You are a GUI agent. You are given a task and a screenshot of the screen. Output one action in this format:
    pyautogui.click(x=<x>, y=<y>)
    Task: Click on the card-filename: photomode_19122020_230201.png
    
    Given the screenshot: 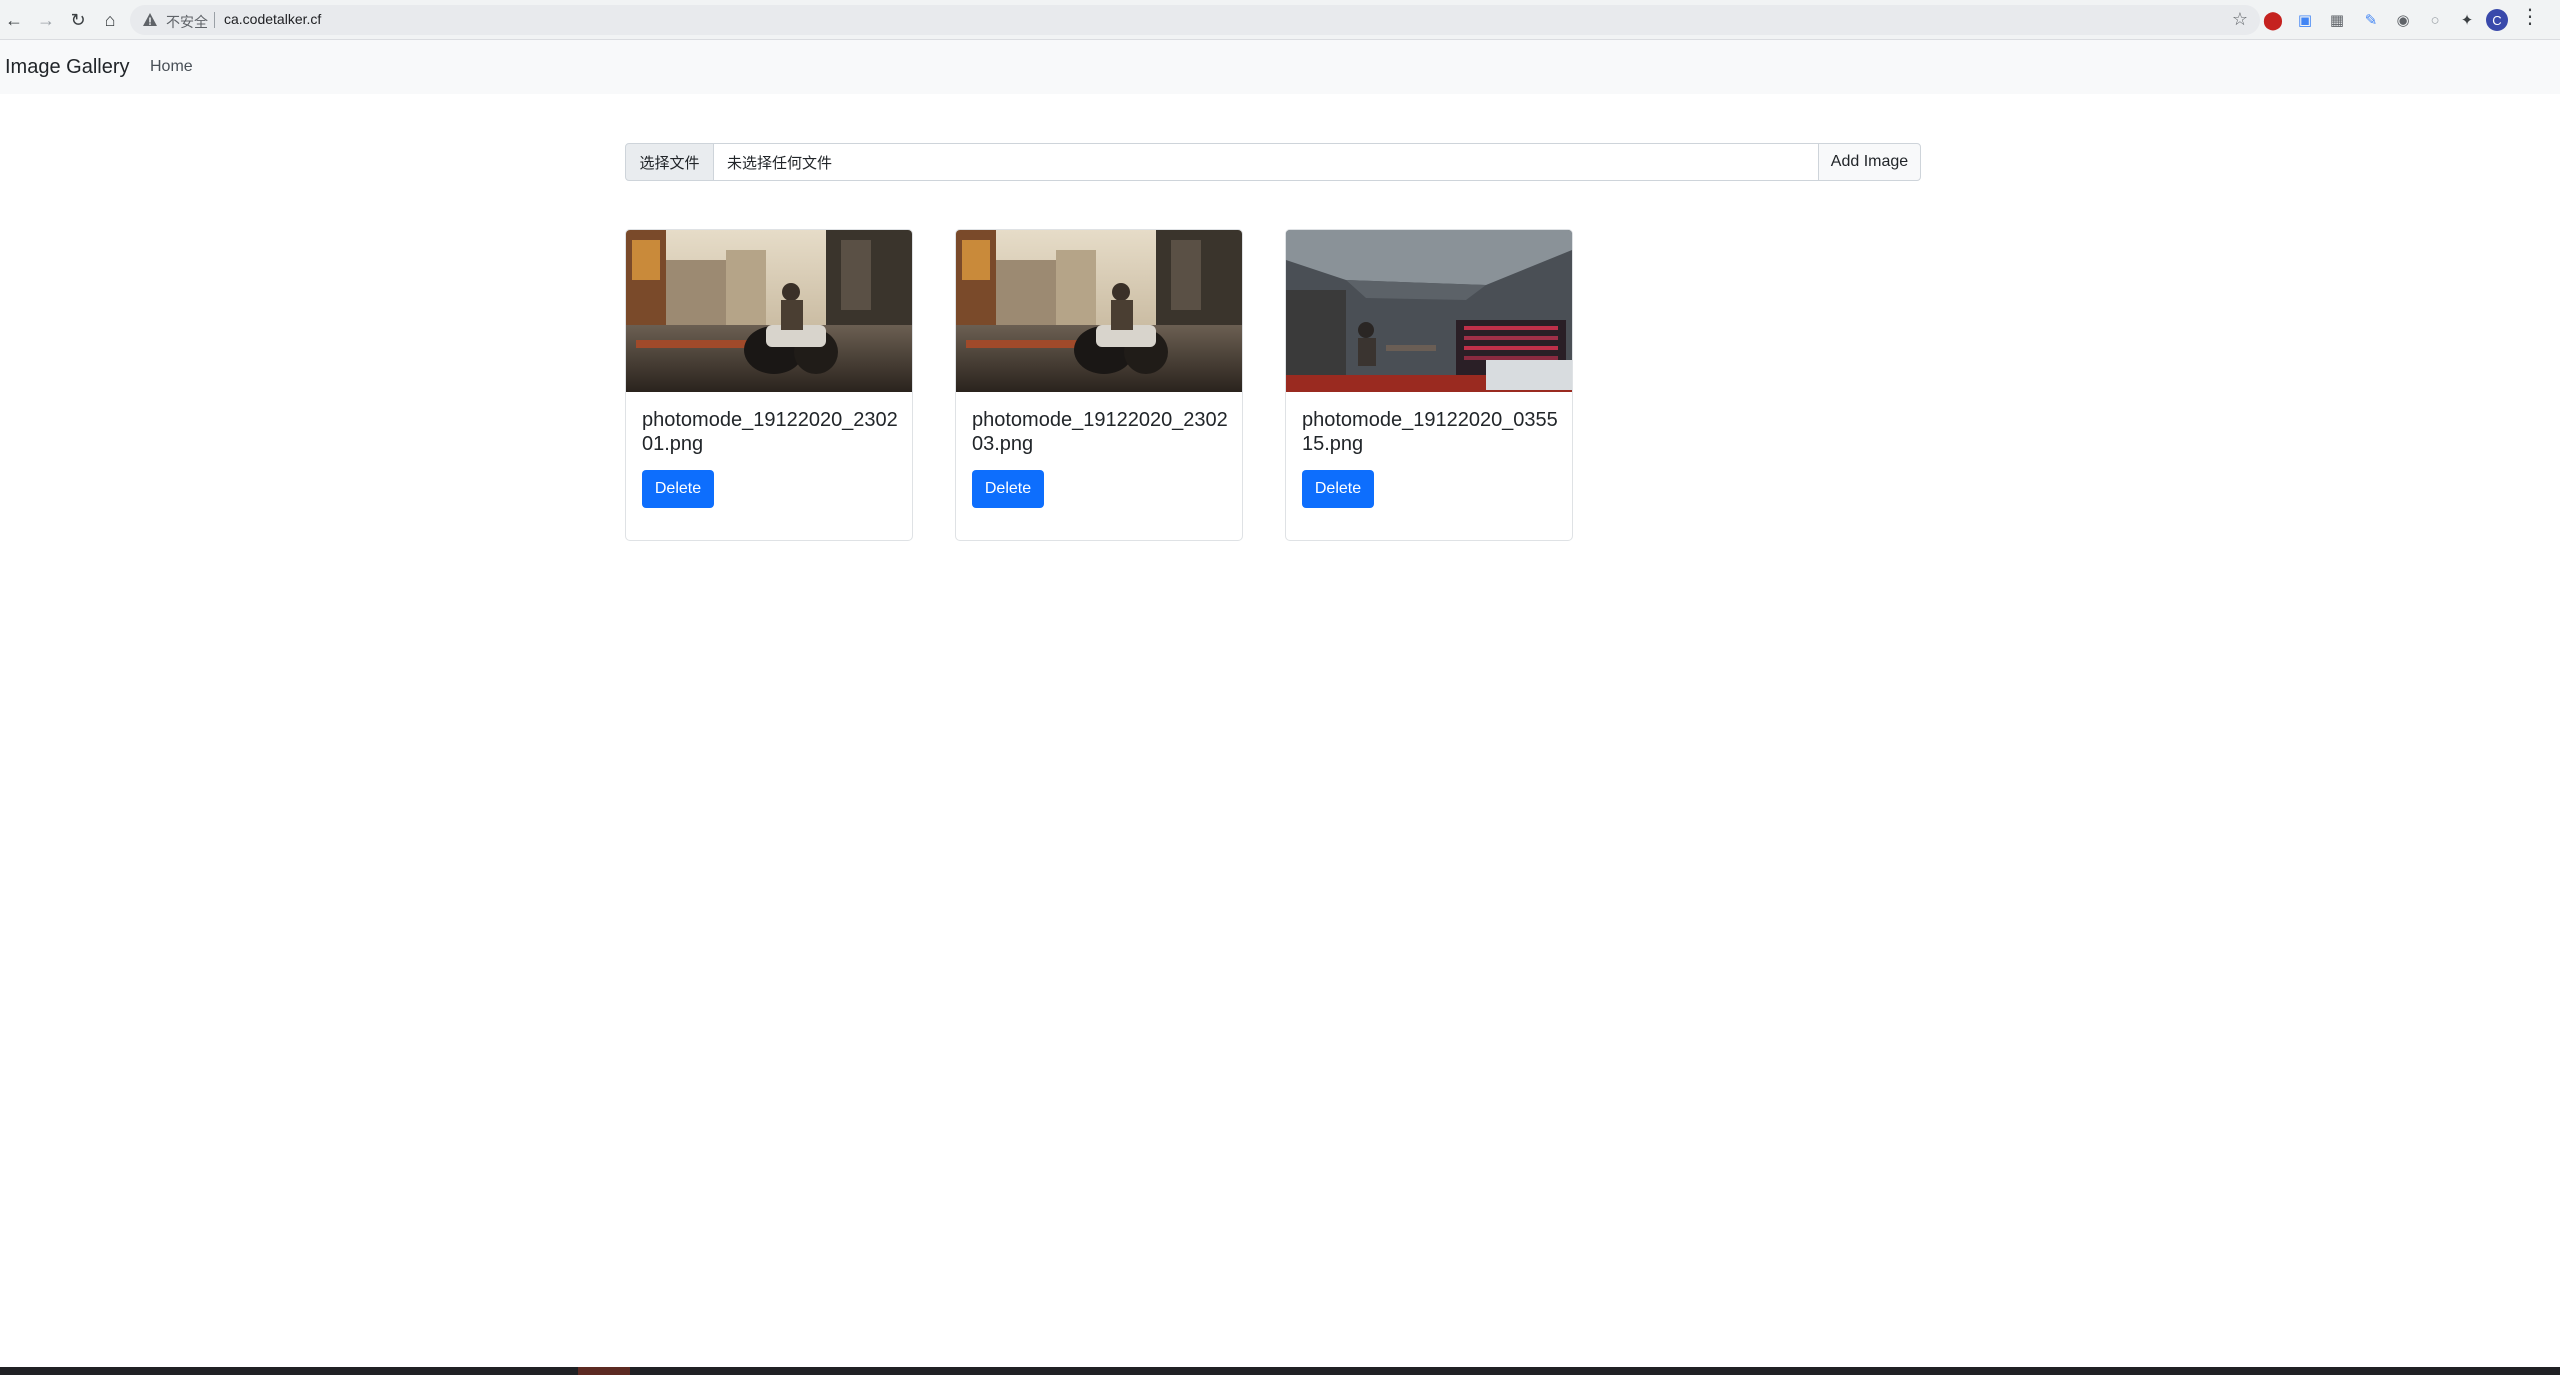 What is the action you would take?
    pyautogui.click(x=770, y=432)
    